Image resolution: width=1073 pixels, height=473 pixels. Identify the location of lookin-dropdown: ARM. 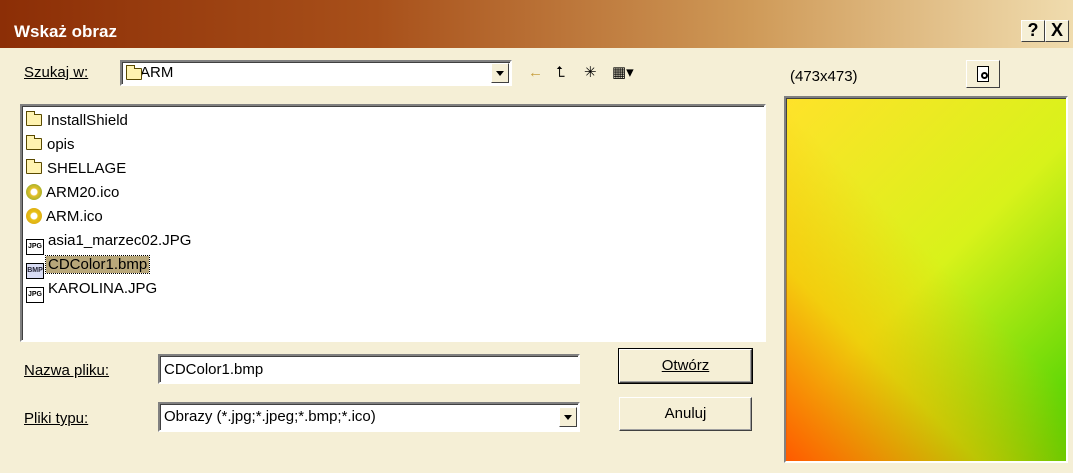
(316, 73).